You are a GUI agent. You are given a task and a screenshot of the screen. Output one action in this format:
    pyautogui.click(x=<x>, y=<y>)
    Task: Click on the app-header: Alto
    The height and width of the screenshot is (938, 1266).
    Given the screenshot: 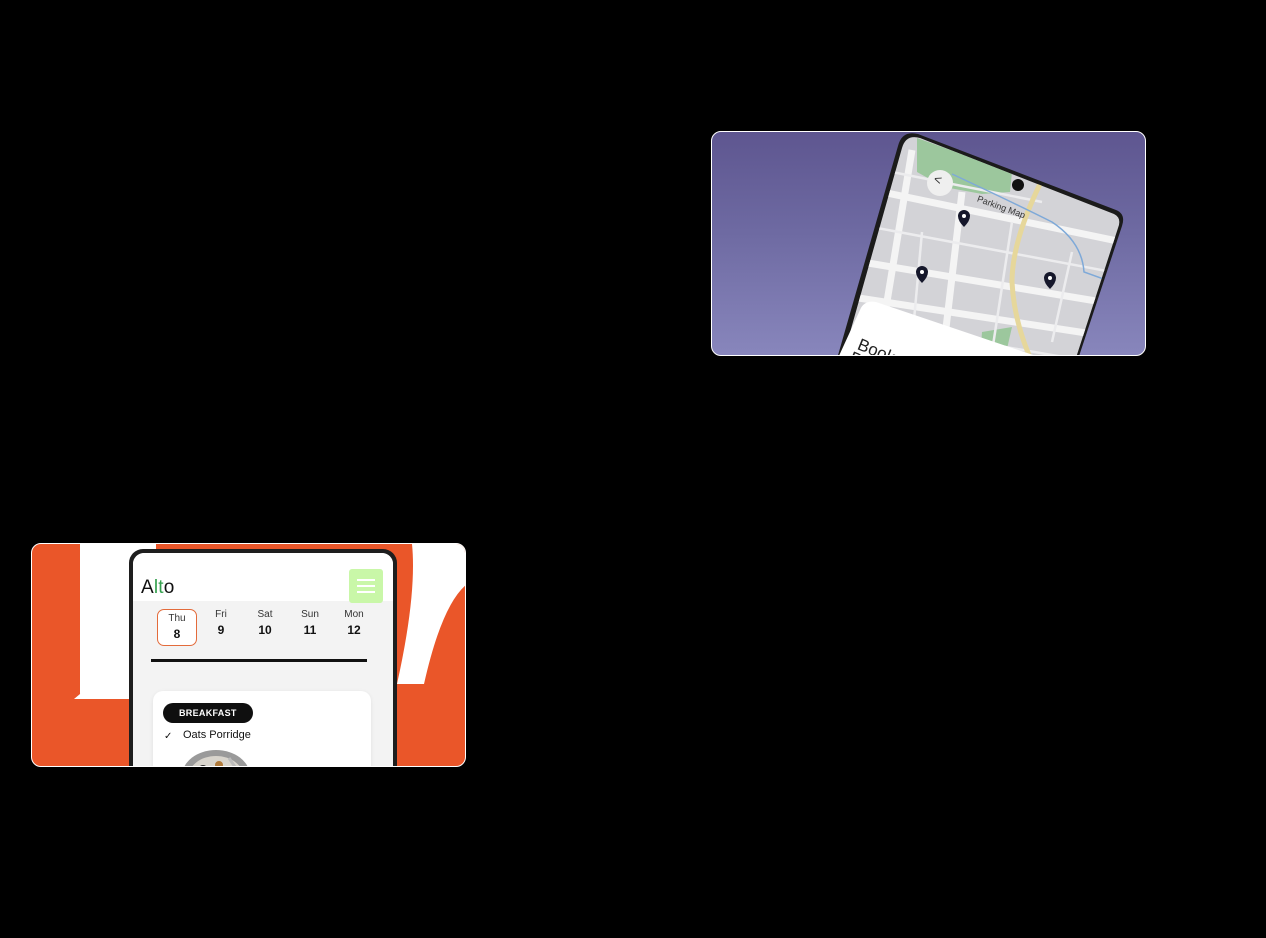 What is the action you would take?
    pyautogui.click(x=263, y=578)
    